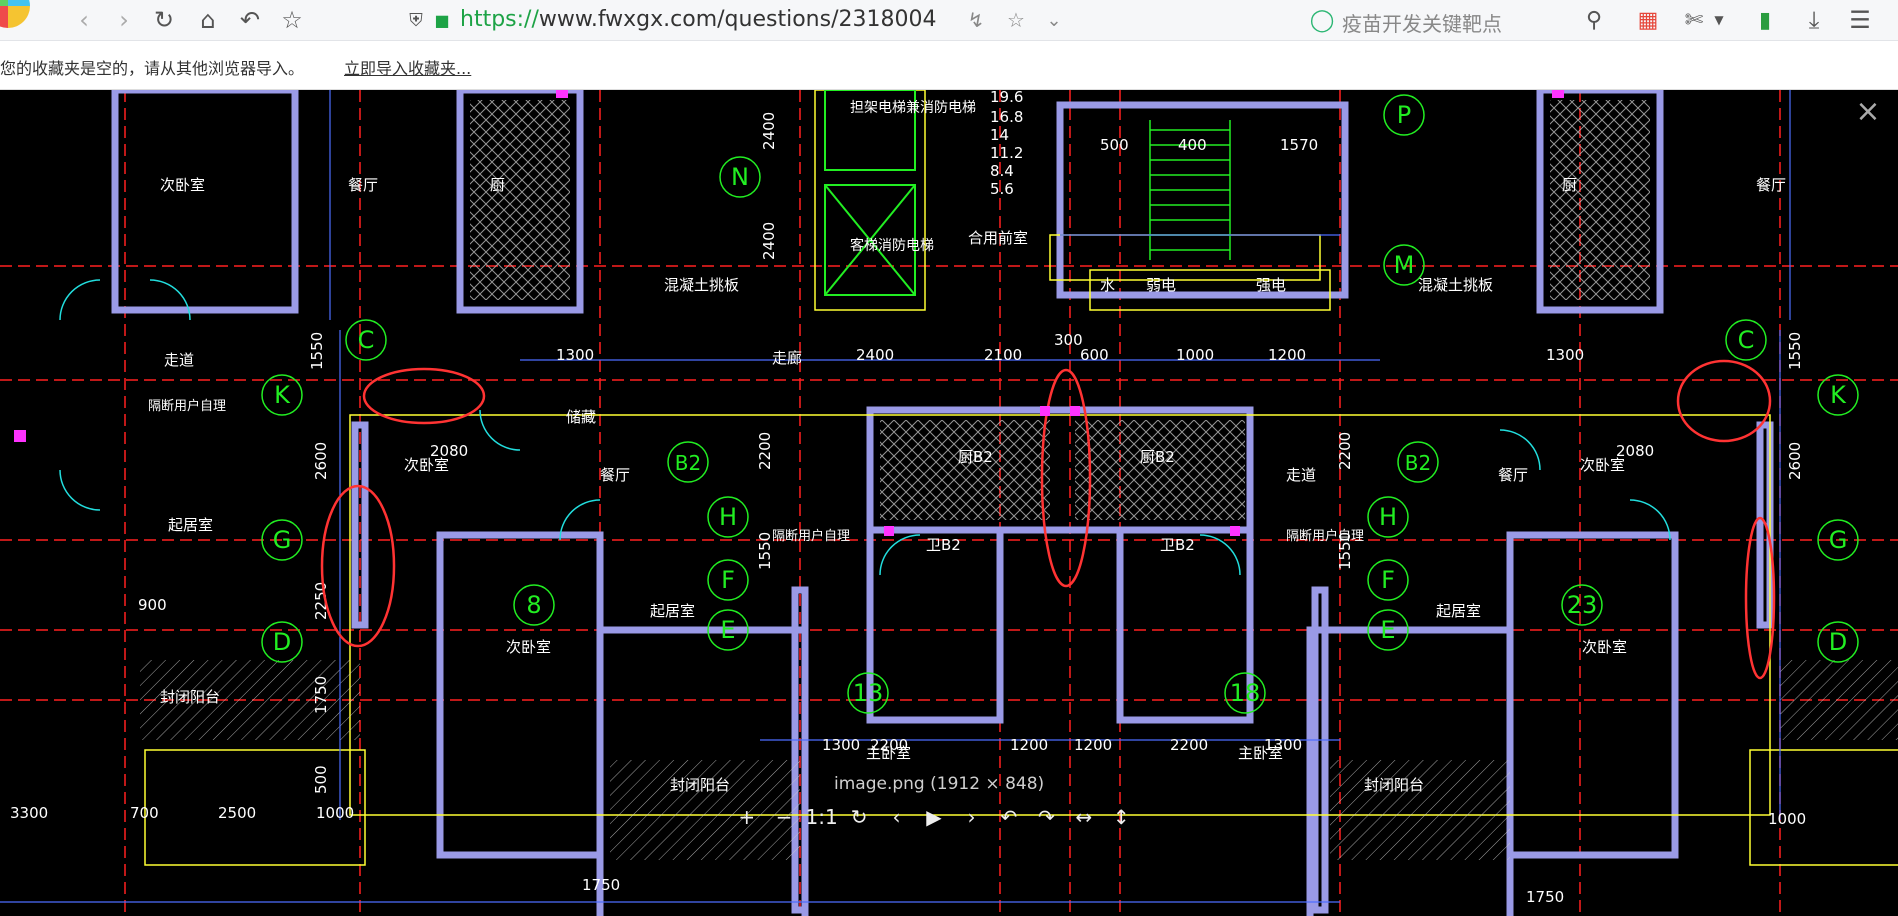  I want to click on search-engine-icon: ◯, so click(1322, 20).